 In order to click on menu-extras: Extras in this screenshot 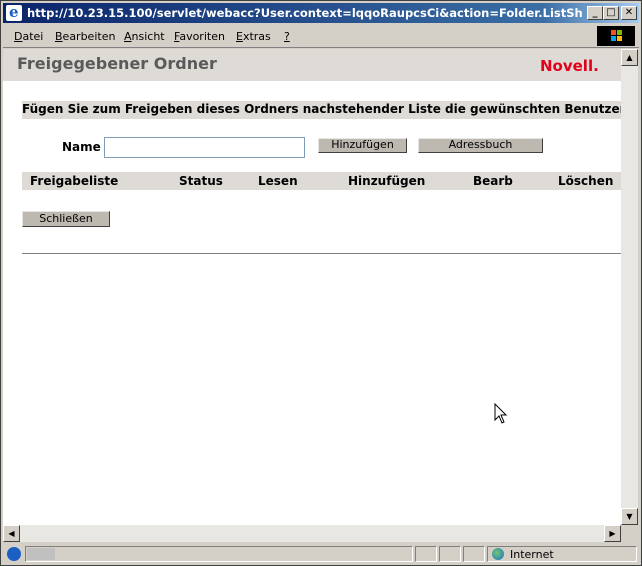, I will do `click(253, 36)`.